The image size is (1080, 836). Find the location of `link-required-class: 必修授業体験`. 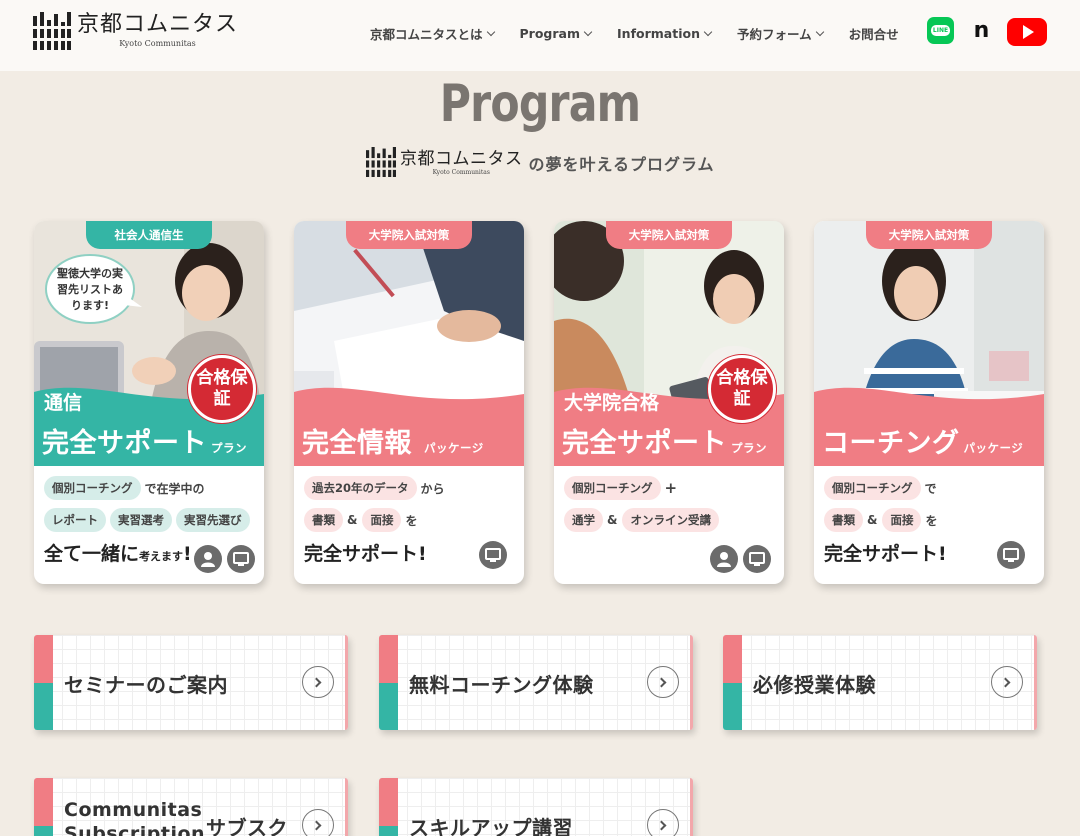

link-required-class: 必修授業体験 is located at coordinates (880, 682).